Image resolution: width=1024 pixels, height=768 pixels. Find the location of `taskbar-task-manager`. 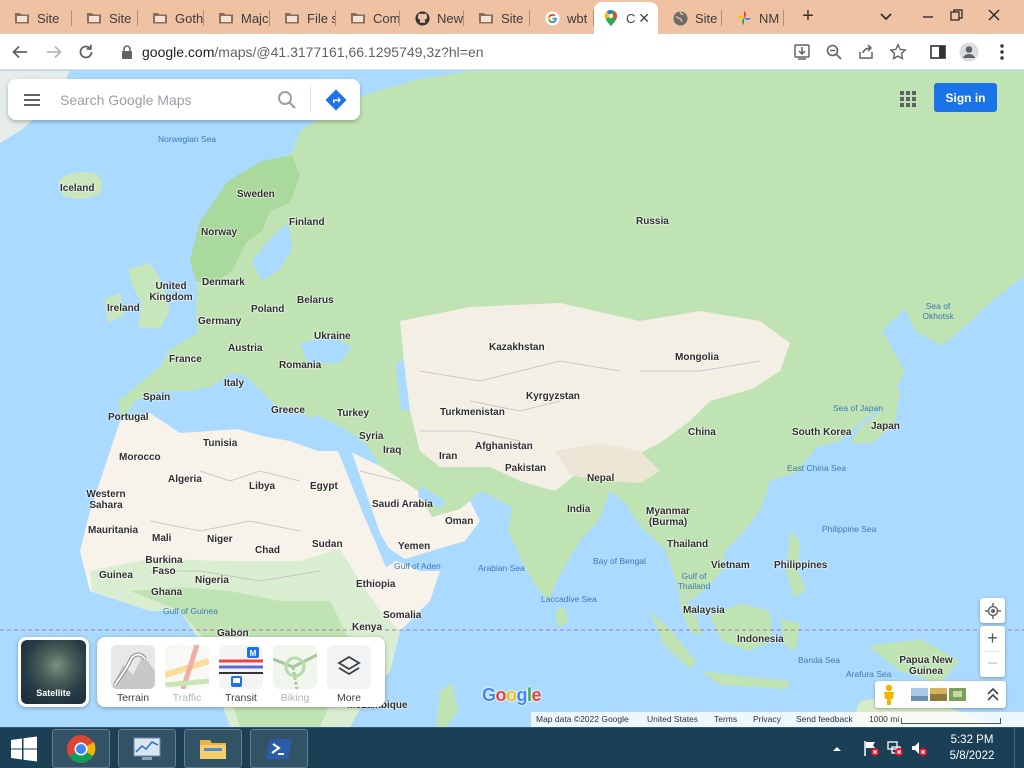

taskbar-task-manager is located at coordinates (147, 748).